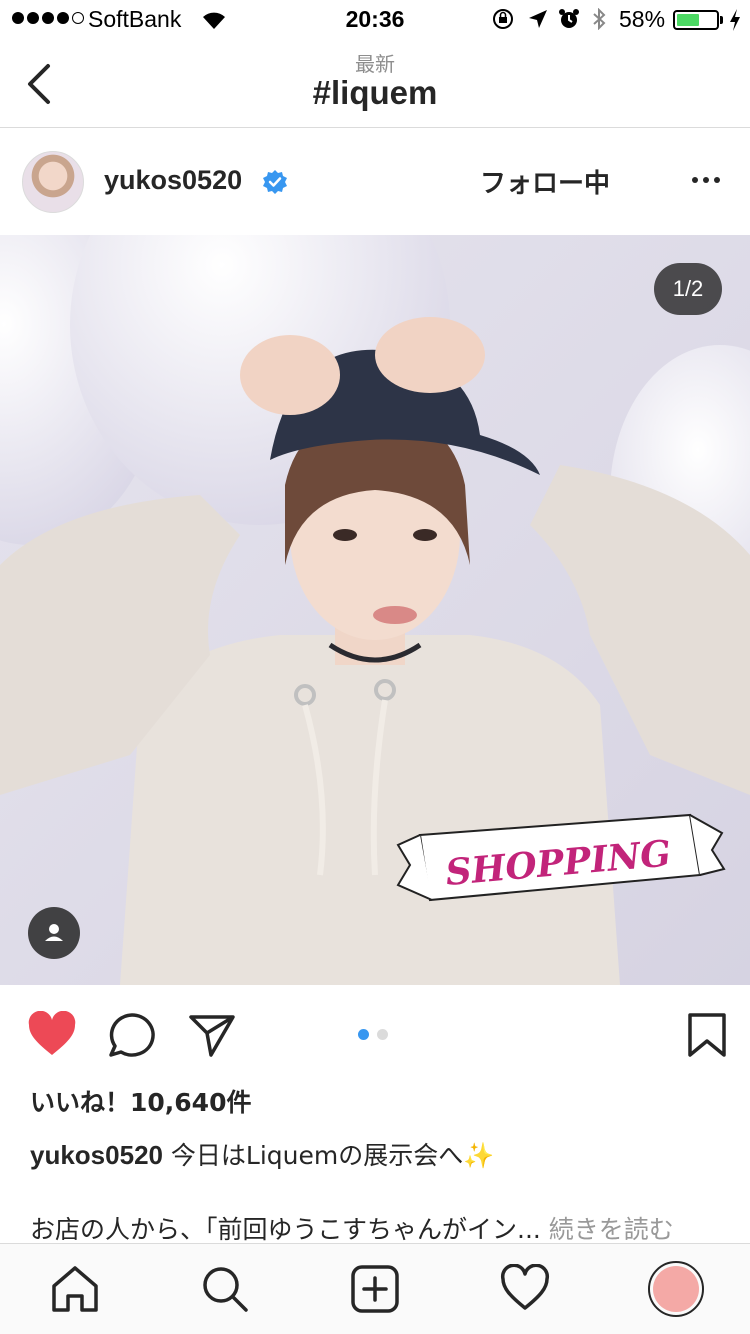 This screenshot has width=750, height=1334. What do you see at coordinates (569, 18) in the screenshot?
I see `alarm-icon` at bounding box center [569, 18].